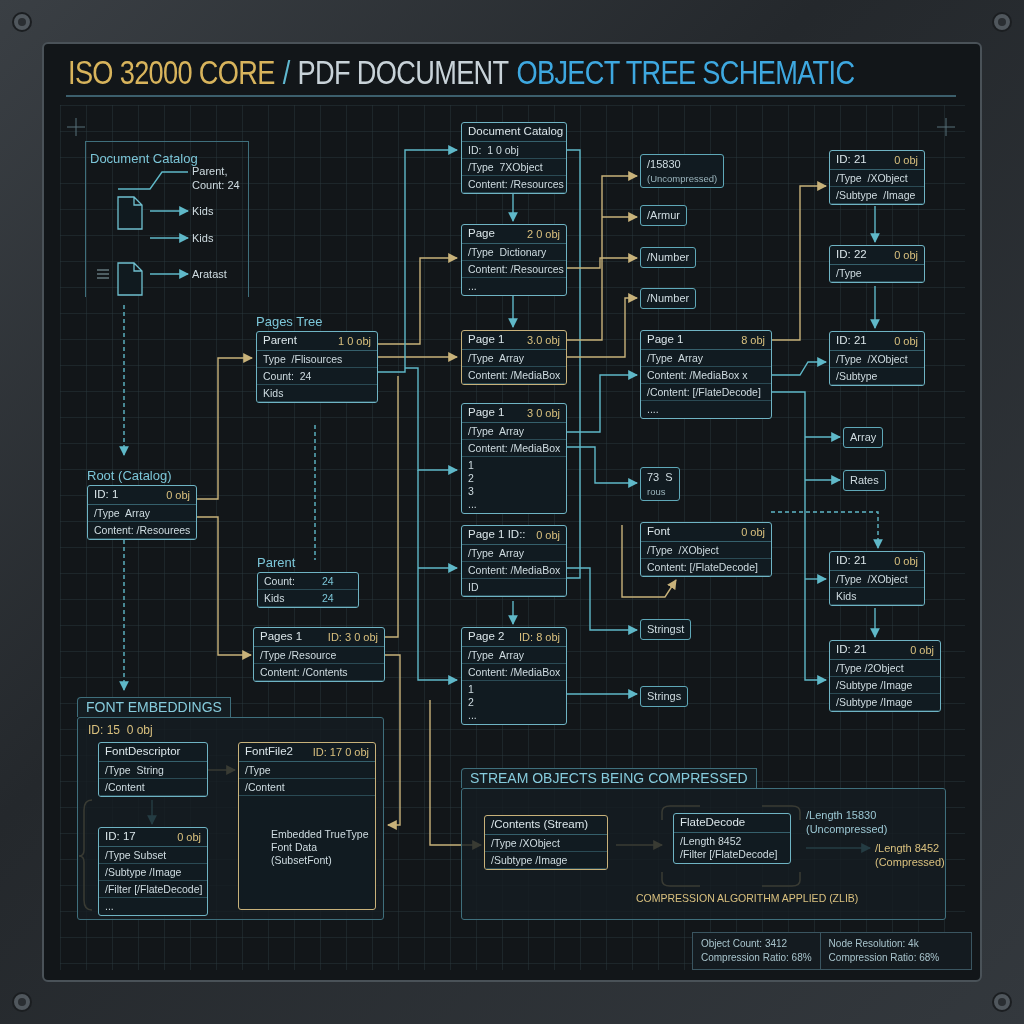 This screenshot has width=1024, height=1024. I want to click on document-icon, so click(130, 213).